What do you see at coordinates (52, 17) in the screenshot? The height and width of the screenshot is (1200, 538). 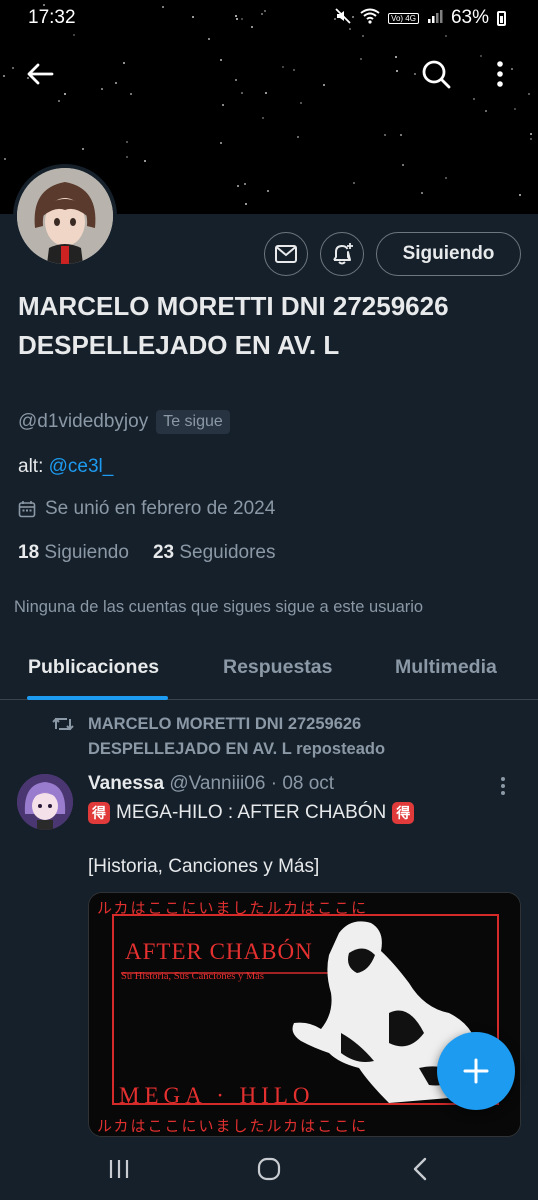 I see `status-time: 17:32` at bounding box center [52, 17].